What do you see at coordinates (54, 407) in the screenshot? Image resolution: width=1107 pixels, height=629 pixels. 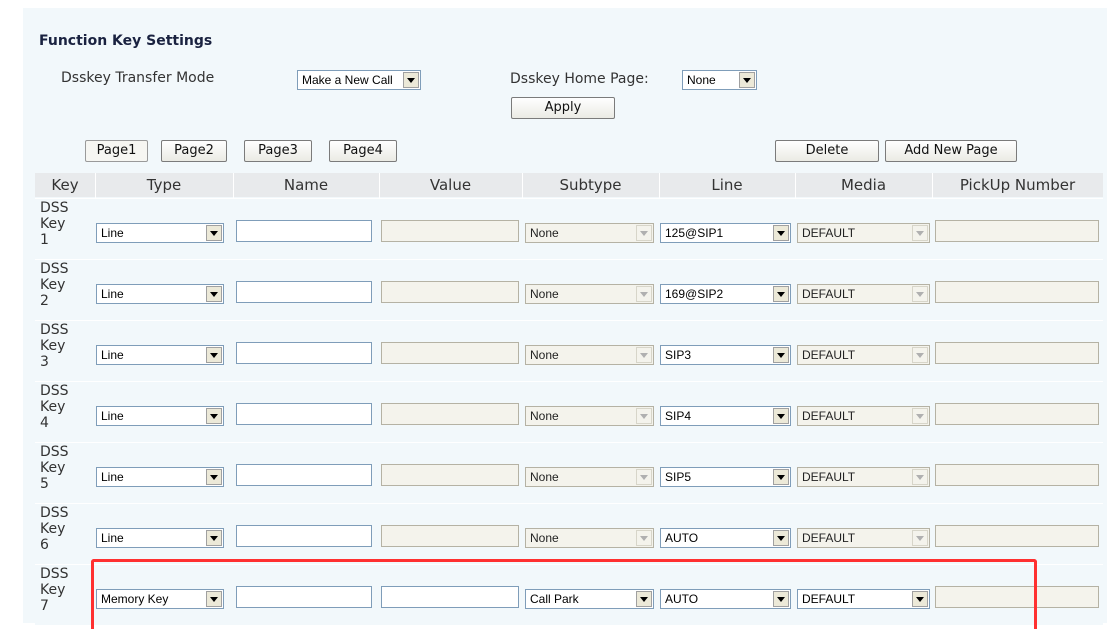 I see `key-label: DSS Key 4` at bounding box center [54, 407].